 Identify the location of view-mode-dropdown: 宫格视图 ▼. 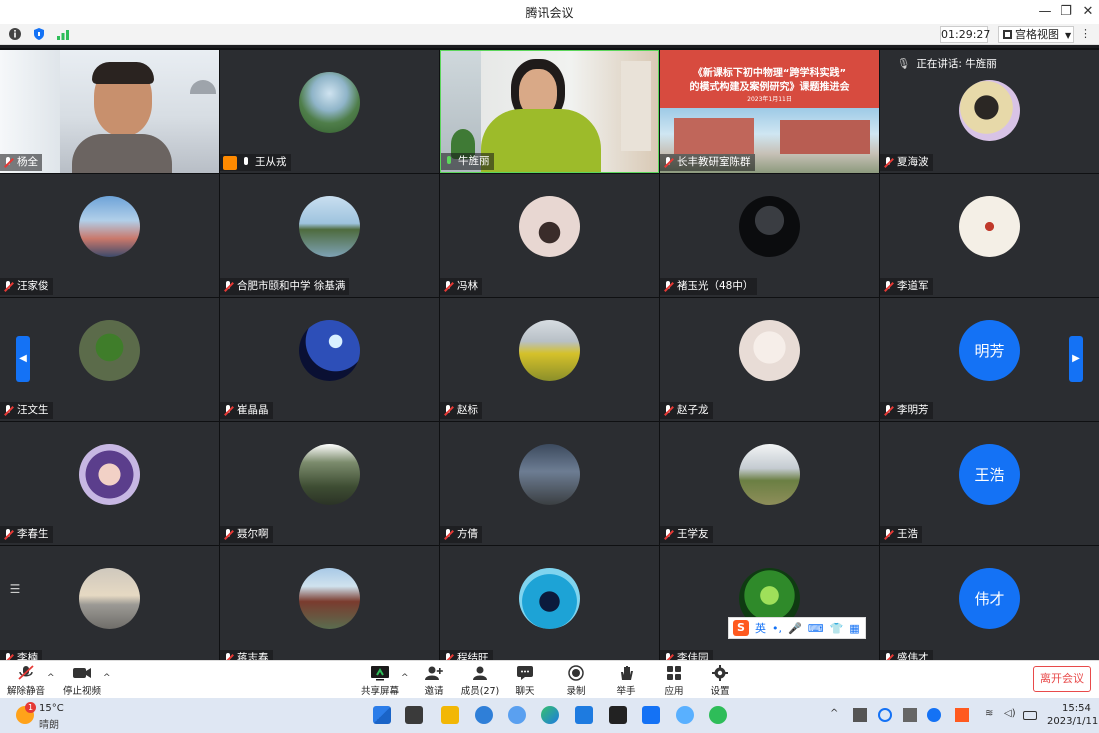
(1036, 34).